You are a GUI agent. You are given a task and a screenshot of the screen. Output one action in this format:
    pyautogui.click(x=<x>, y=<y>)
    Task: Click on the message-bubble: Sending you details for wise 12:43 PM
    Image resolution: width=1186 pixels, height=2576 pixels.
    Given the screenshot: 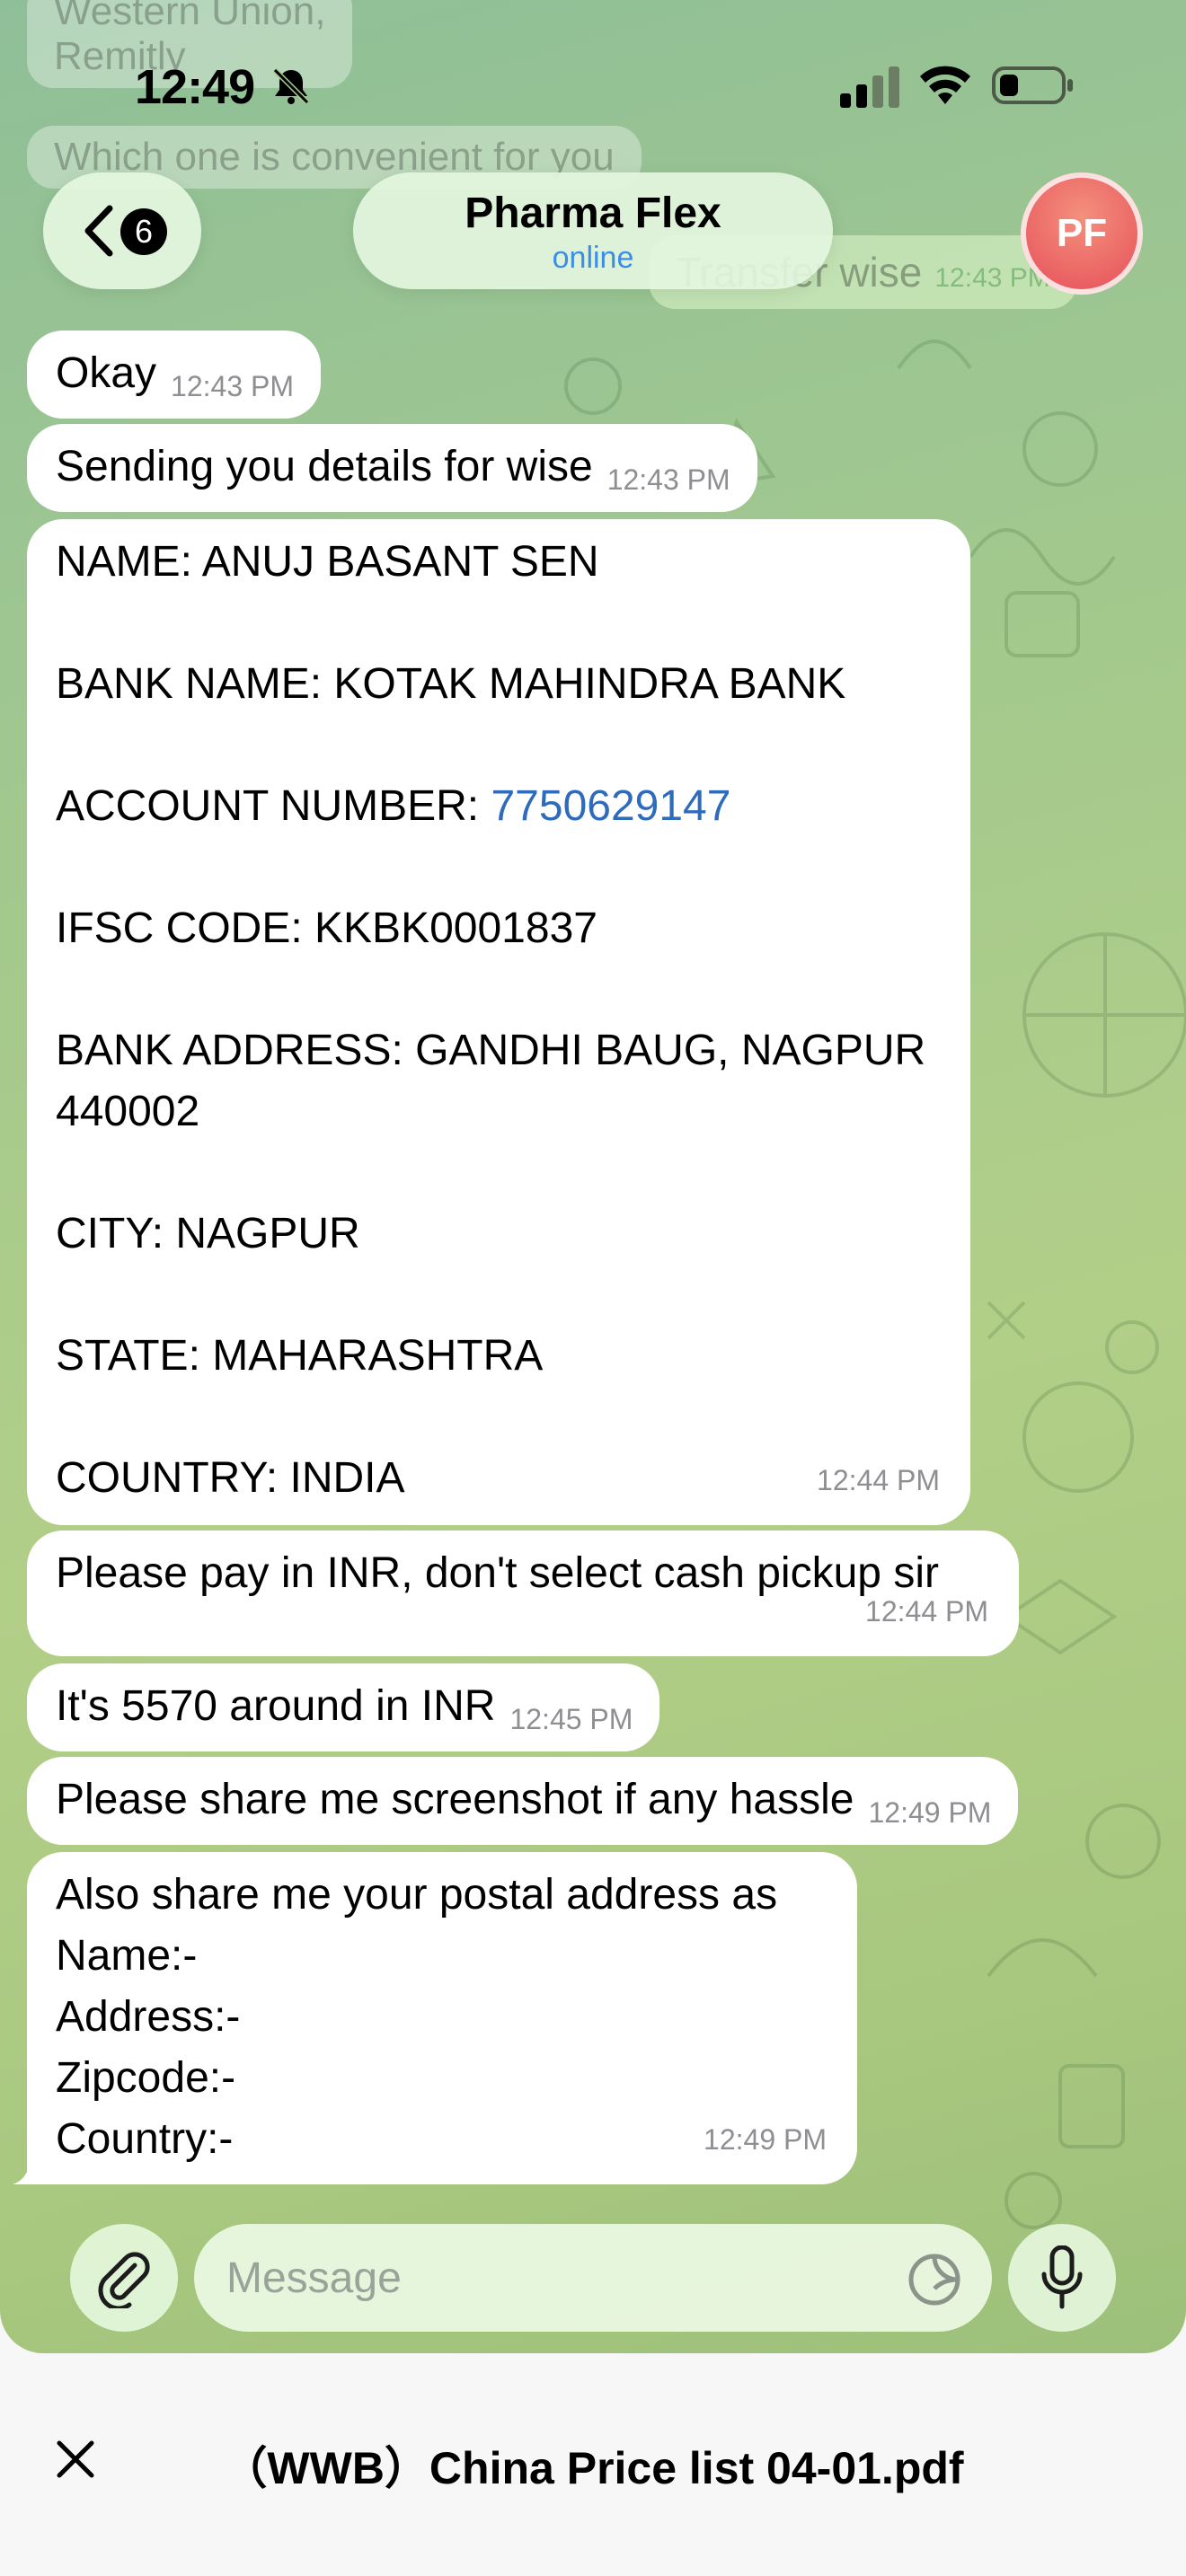 What is the action you would take?
    pyautogui.click(x=392, y=468)
    